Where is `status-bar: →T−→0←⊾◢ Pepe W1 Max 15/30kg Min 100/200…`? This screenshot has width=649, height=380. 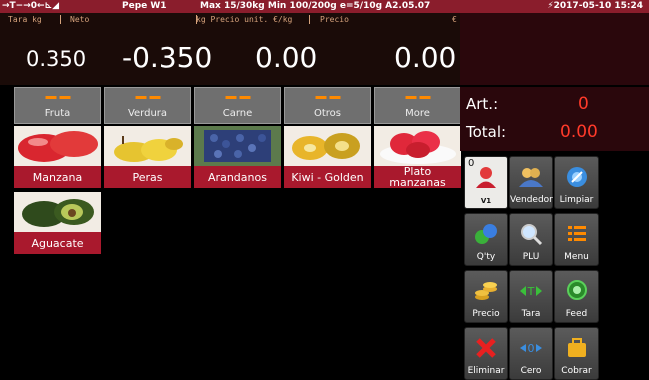 status-bar: →T−→0←⊾◢ Pepe W1 Max 15/30kg Min 100/200… is located at coordinates (324, 6).